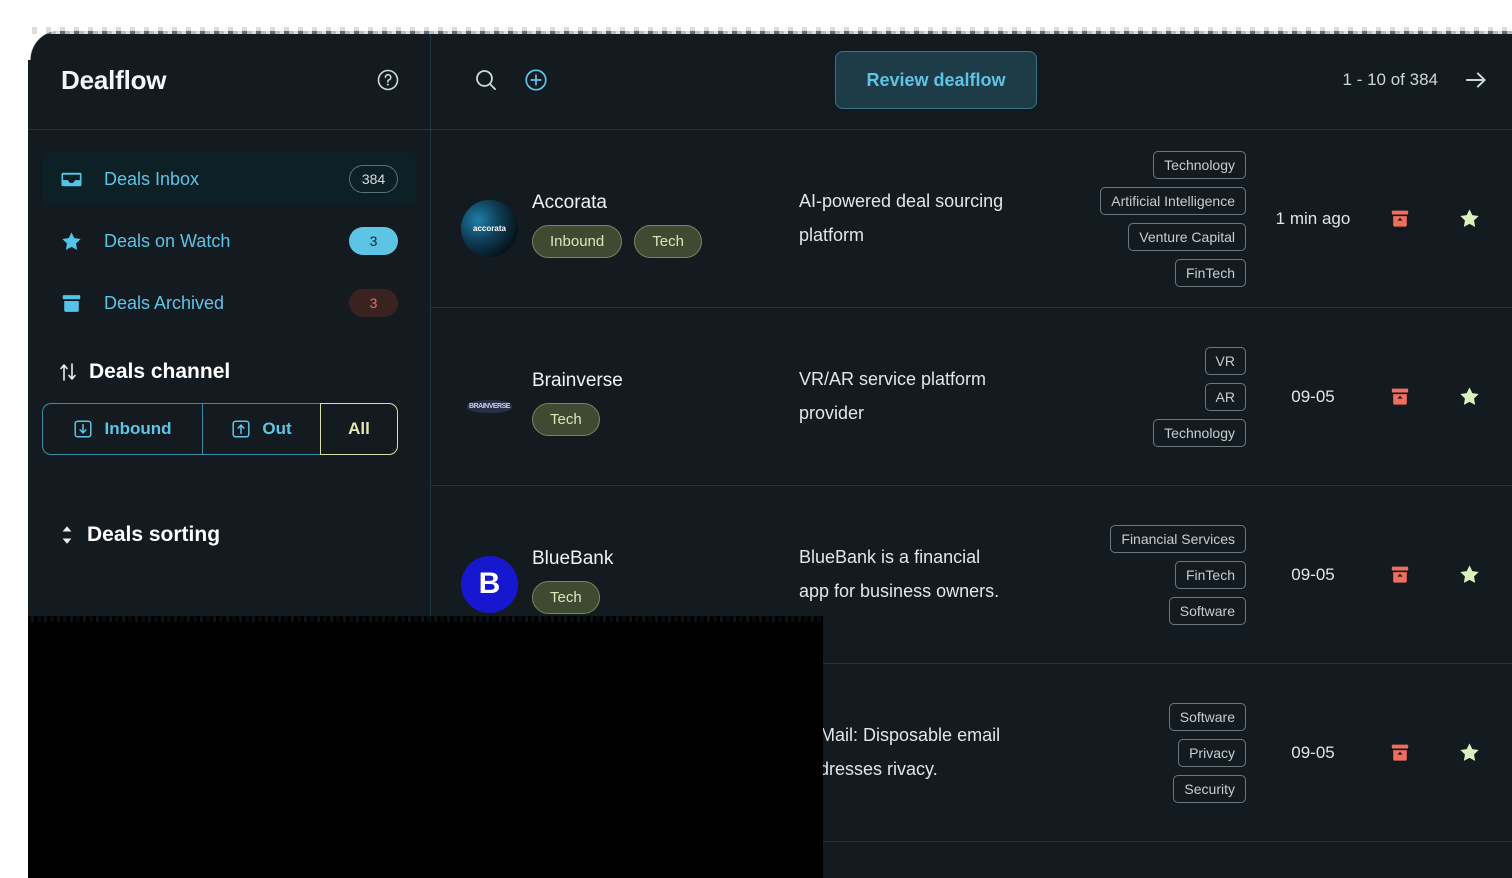 The width and height of the screenshot is (1512, 878). Describe the element at coordinates (1209, 788) in the screenshot. I see `deal-tag: Security` at that location.